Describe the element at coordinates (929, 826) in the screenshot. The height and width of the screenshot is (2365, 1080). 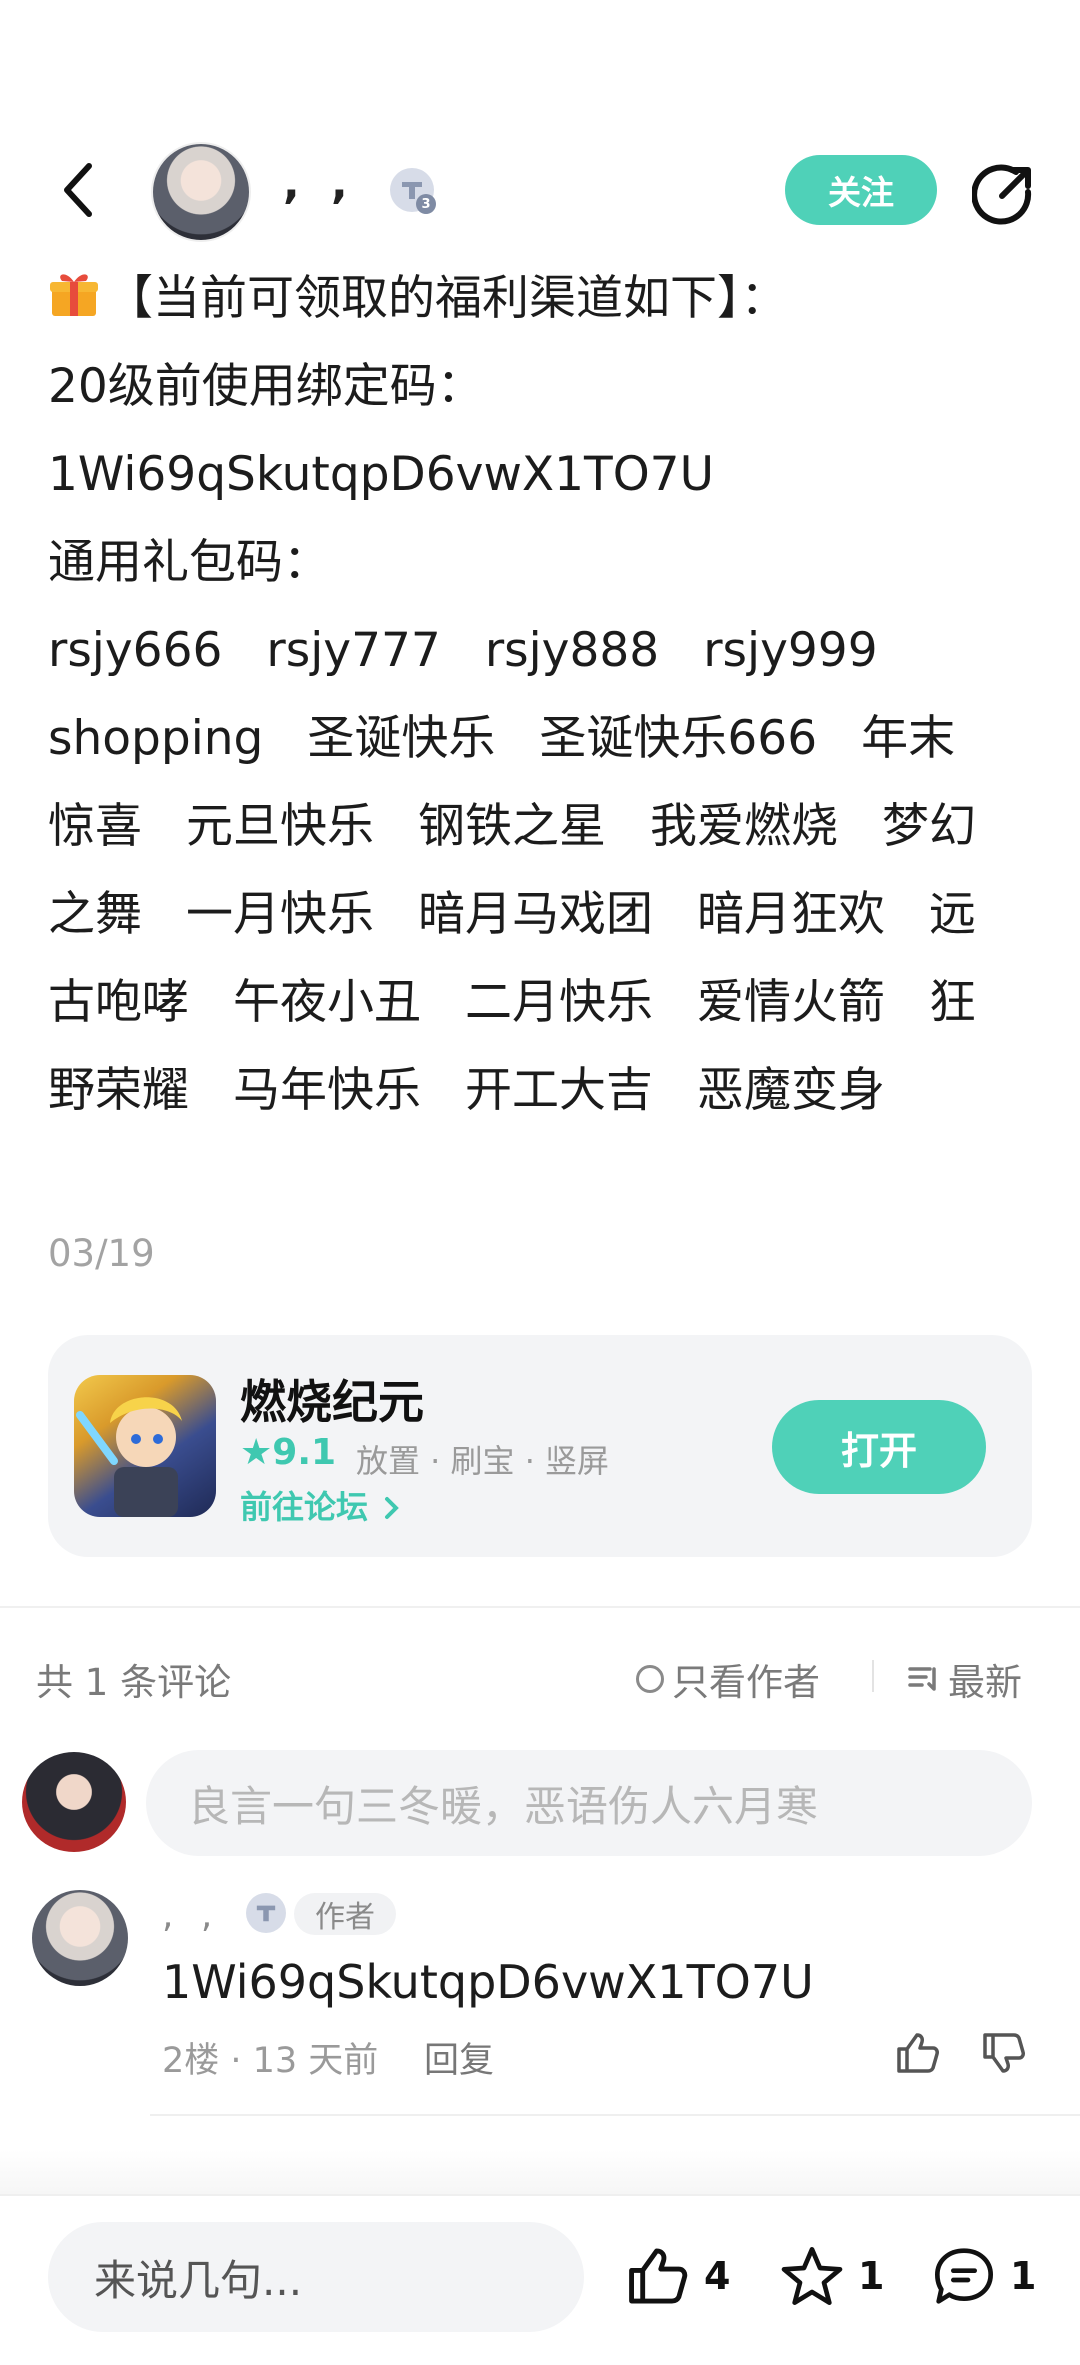
I see `gift-code: 梦幻` at that location.